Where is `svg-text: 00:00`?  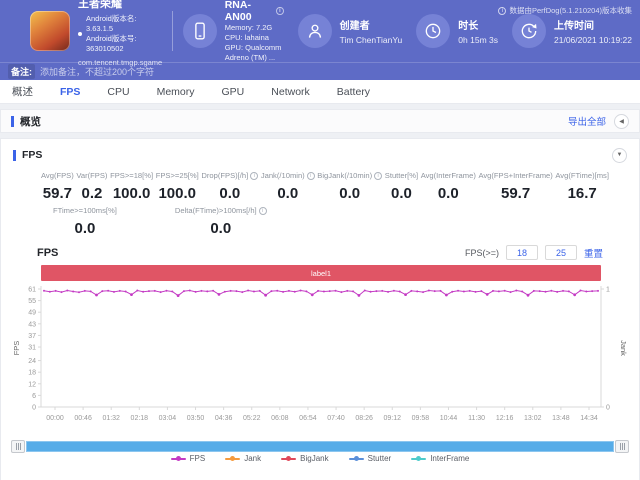
svg-text: 00:00 is located at coordinates (55, 418).